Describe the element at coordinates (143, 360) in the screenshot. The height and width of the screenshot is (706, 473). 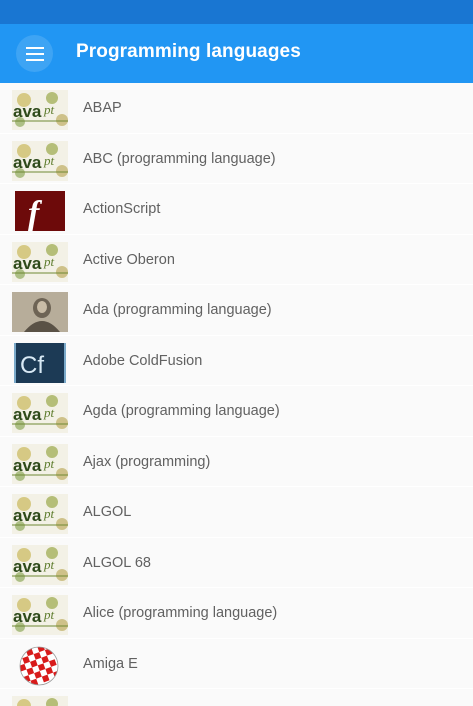
I see `list-item-label: Adobe ColdFusion` at that location.